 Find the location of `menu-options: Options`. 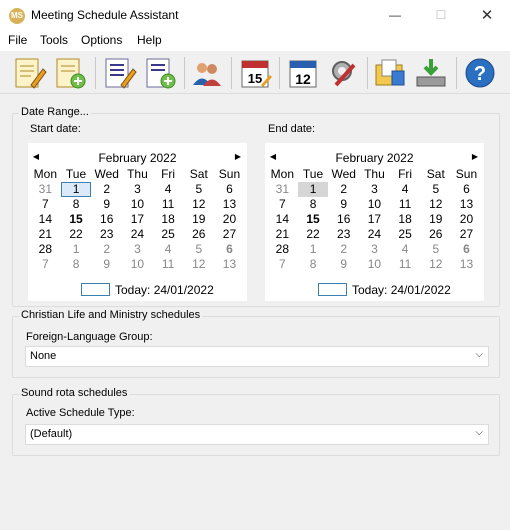

menu-options: Options is located at coordinates (101, 40).